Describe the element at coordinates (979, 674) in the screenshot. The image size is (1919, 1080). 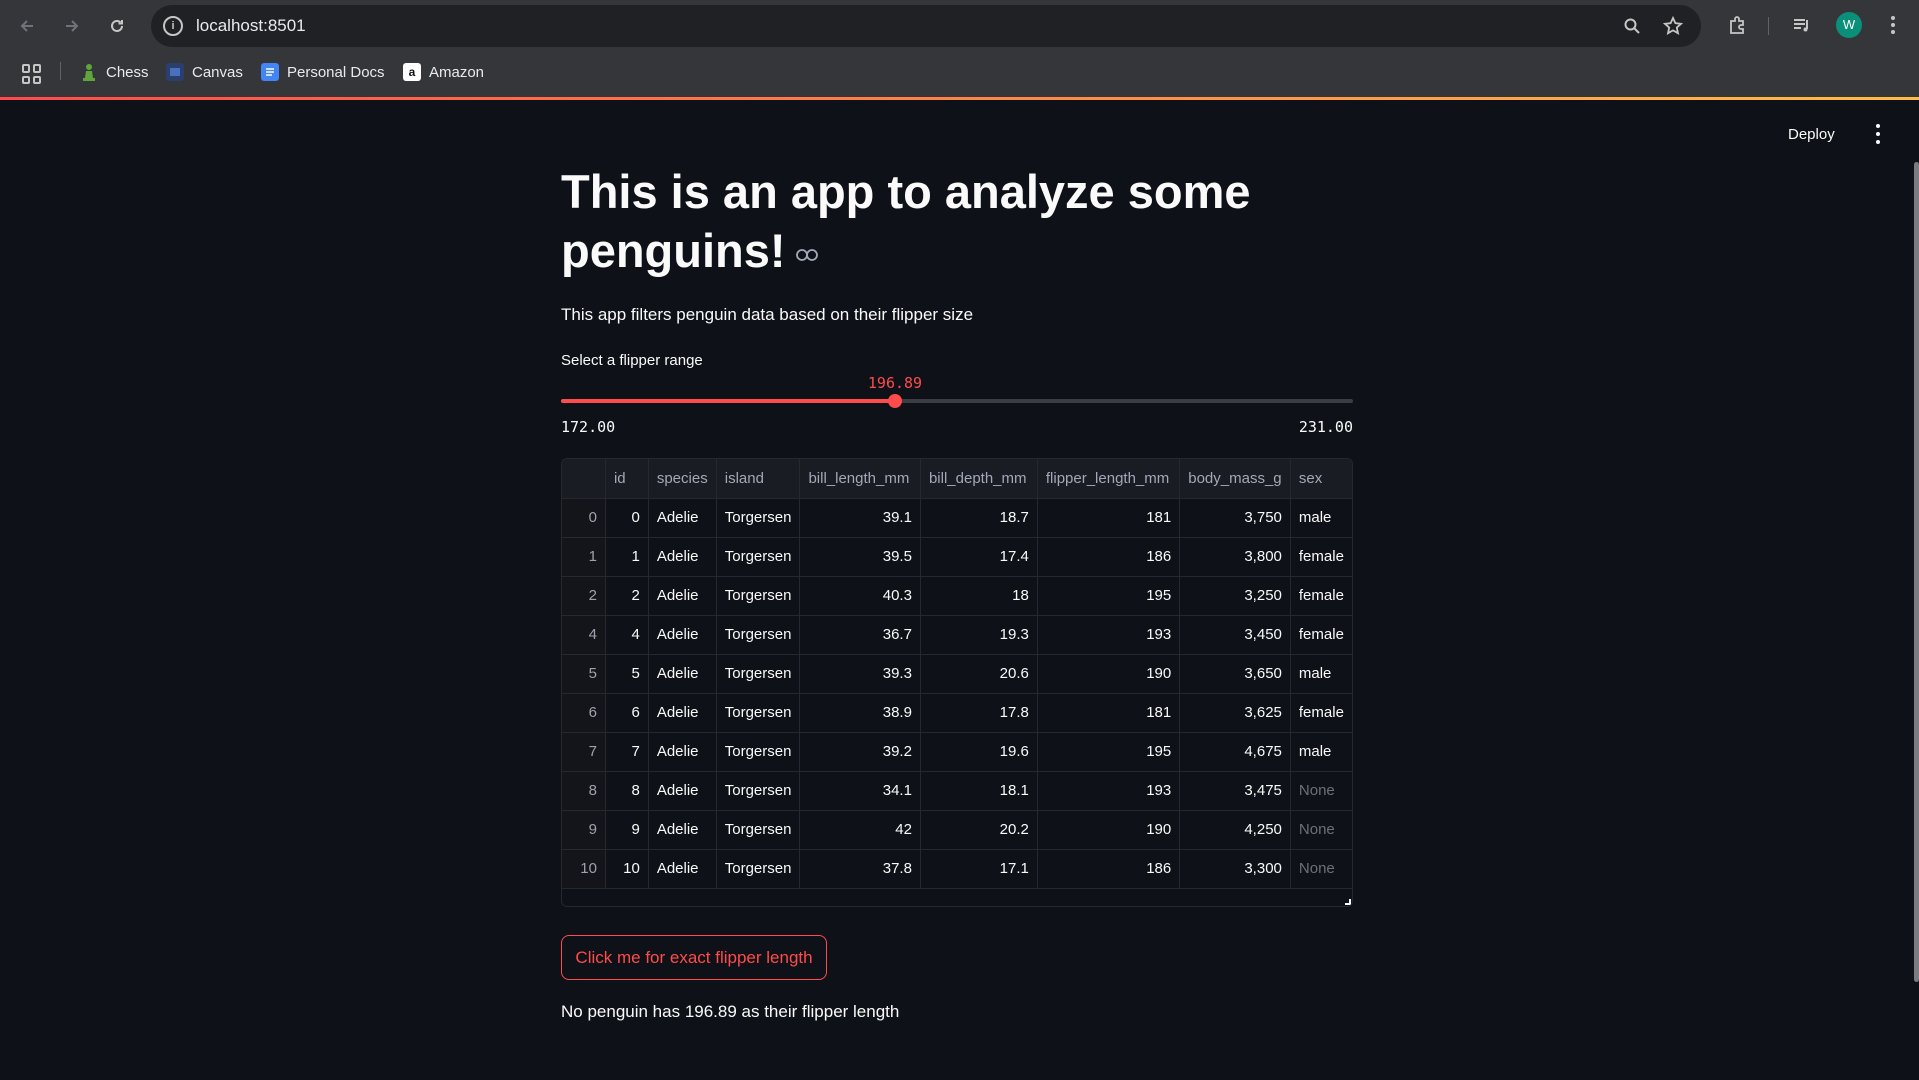
I see `table-cell: 20.6` at that location.